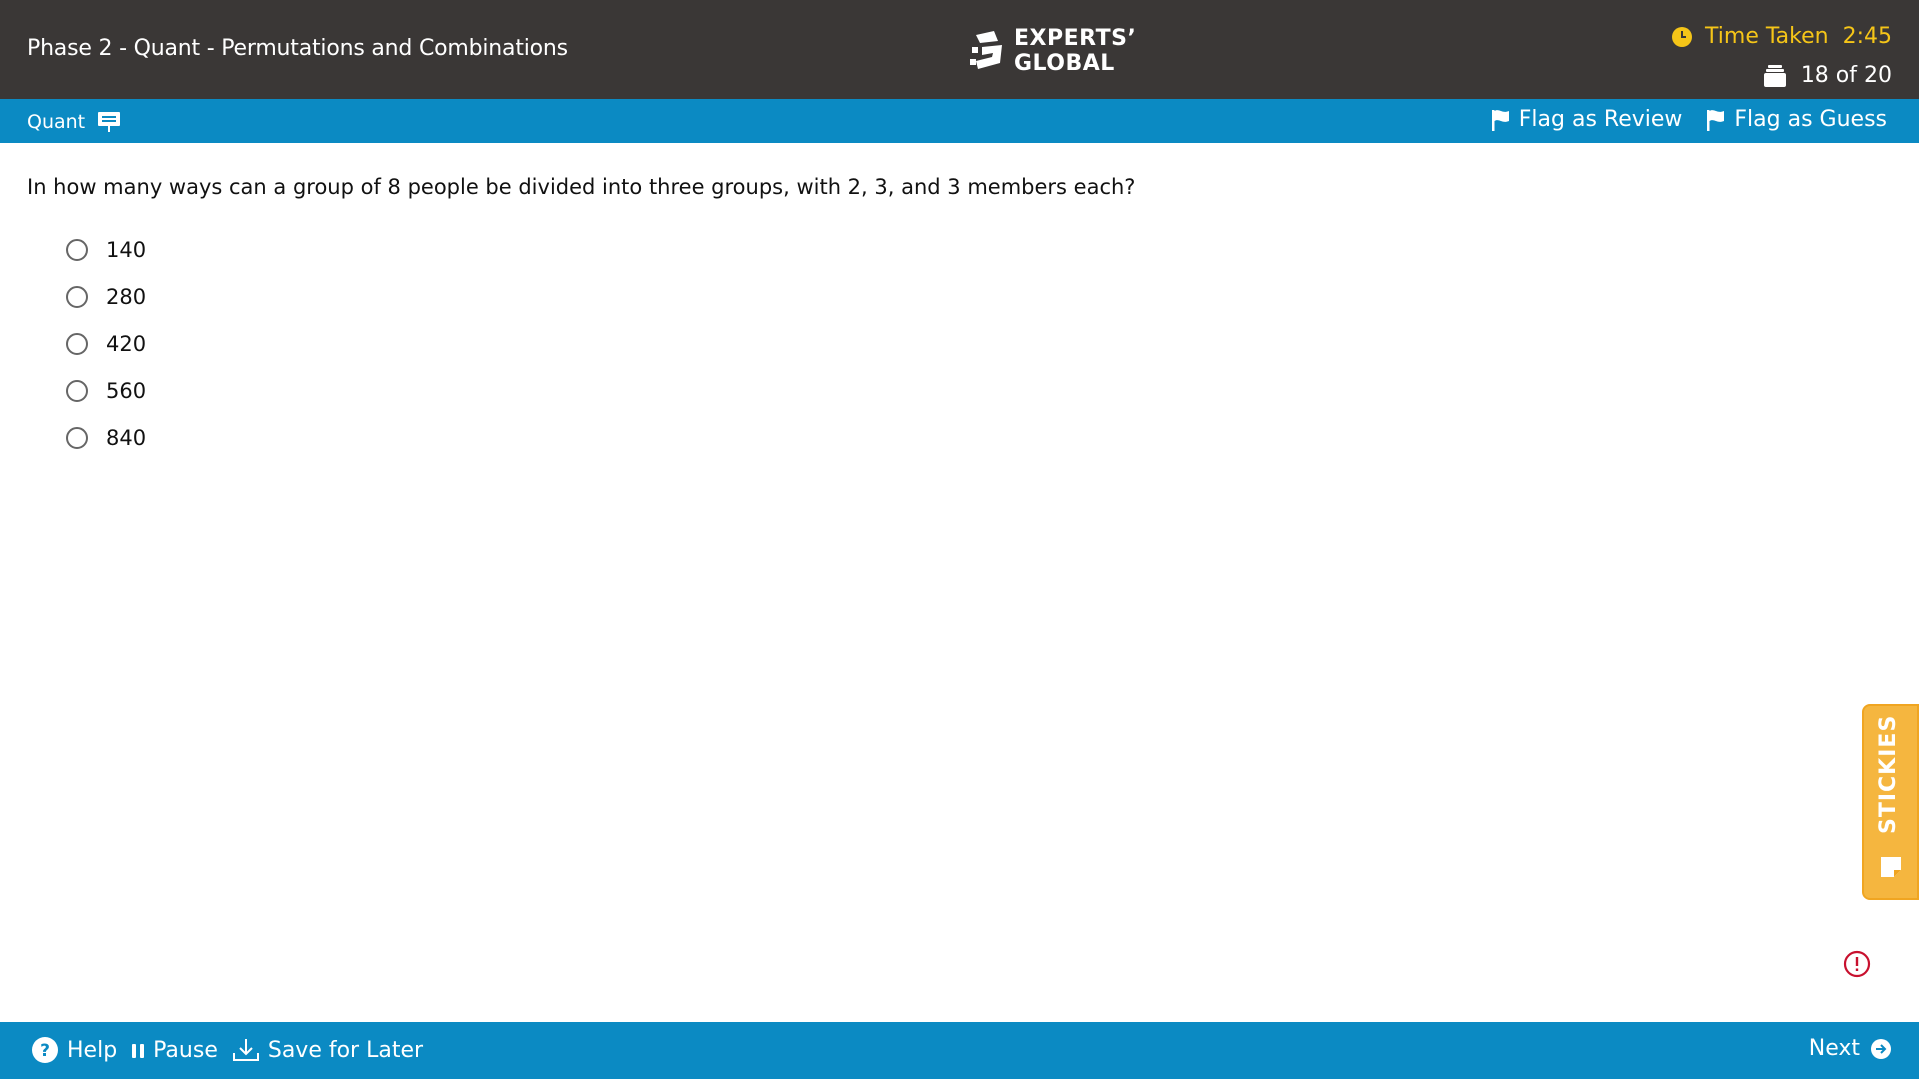 This screenshot has width=1919, height=1079. Describe the element at coordinates (1846, 75) in the screenshot. I see `question-counter-text: 18 of 20` at that location.